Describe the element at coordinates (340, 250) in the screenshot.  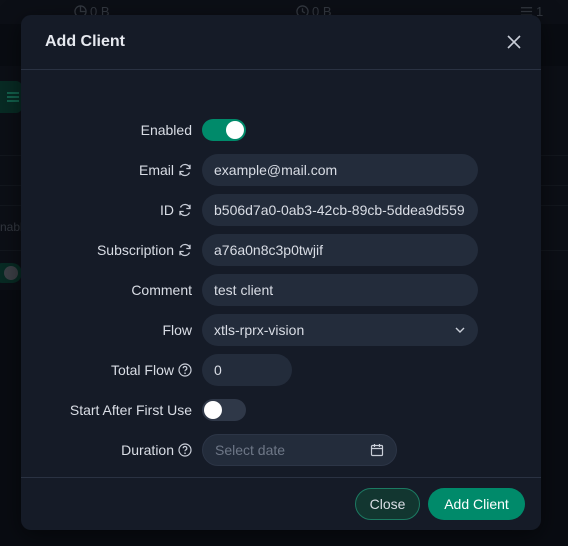
I see `subscription-input: a76a0n8c3p0twjif` at that location.